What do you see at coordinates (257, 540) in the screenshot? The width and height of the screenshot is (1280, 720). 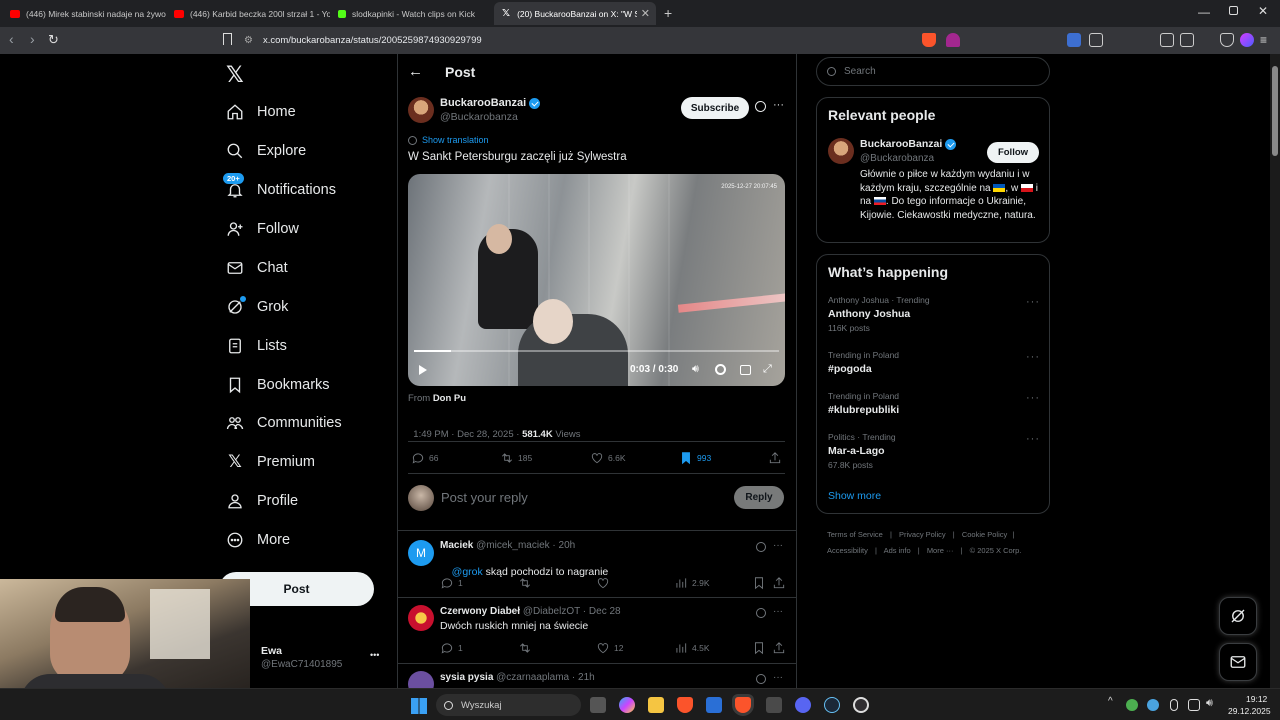 I see `sidebar-item-more: More` at bounding box center [257, 540].